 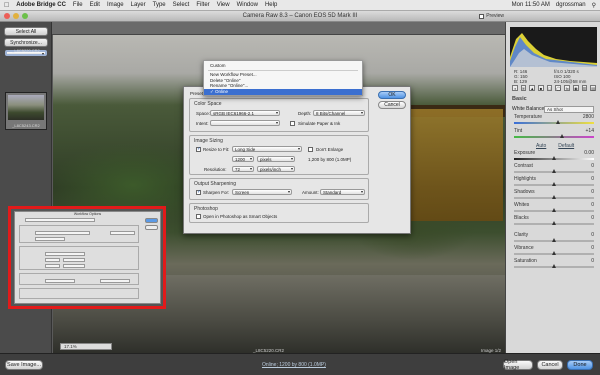 I want to click on menu-select: Select, so click(x=181, y=5).